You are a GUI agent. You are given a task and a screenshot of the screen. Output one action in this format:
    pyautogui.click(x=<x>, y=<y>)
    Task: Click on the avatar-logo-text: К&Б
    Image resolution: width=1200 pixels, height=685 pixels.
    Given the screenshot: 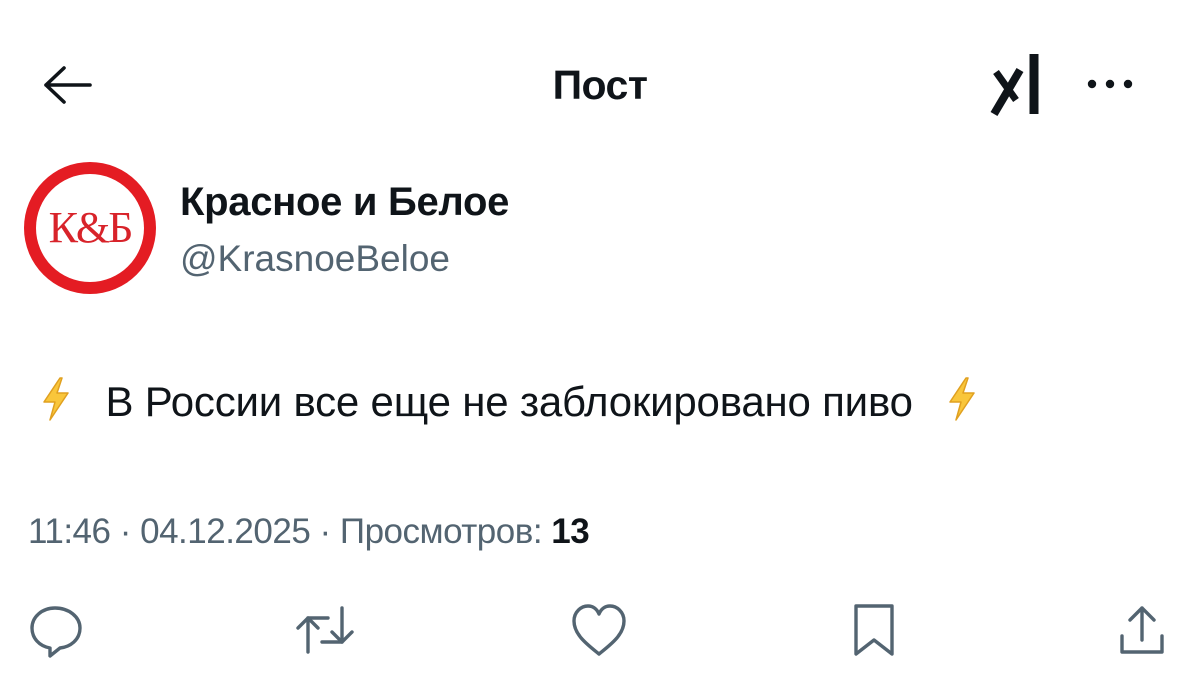 What is the action you would take?
    pyautogui.click(x=91, y=227)
    